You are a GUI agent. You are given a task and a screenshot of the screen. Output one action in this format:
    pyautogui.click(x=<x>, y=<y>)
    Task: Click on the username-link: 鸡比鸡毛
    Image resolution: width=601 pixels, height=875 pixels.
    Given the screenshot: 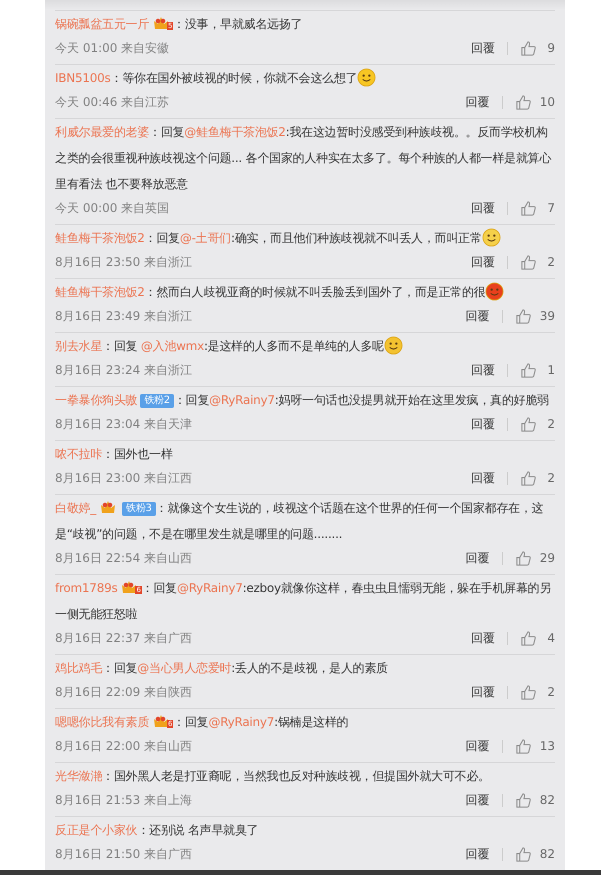 What is the action you would take?
    pyautogui.click(x=78, y=668)
    